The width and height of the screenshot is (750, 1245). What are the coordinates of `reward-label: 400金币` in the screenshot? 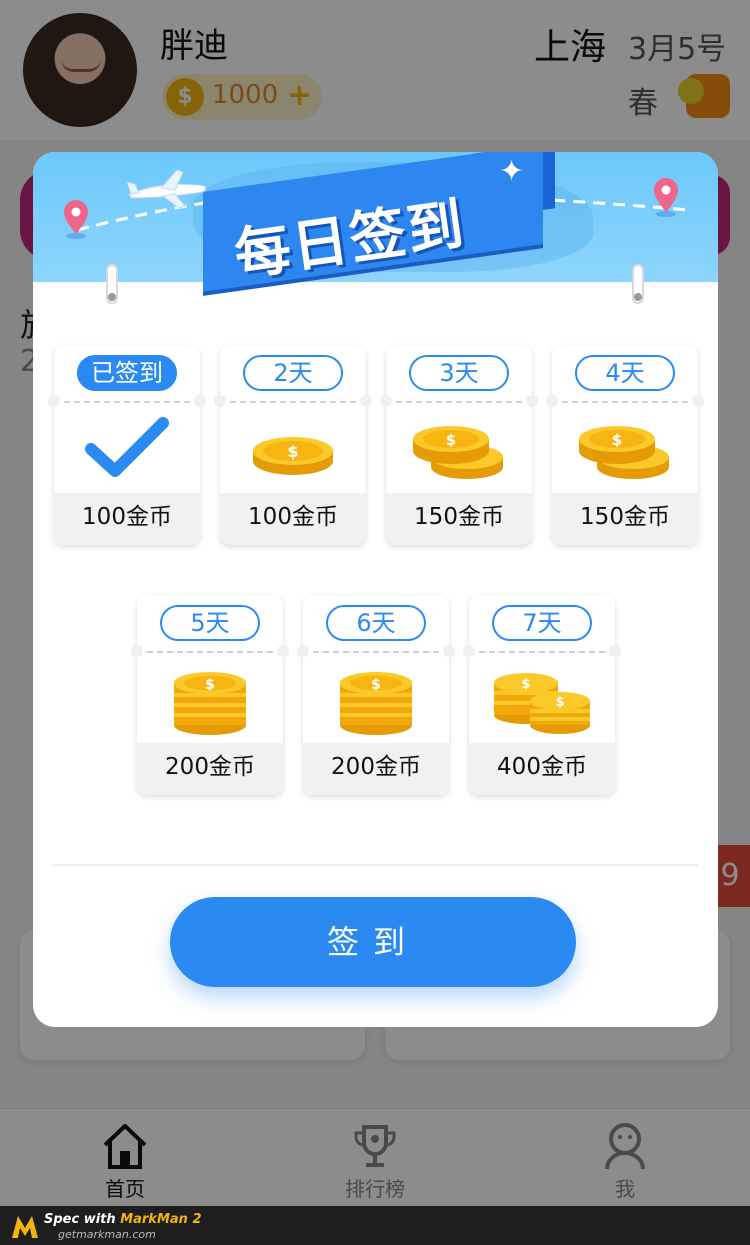 It's located at (542, 769).